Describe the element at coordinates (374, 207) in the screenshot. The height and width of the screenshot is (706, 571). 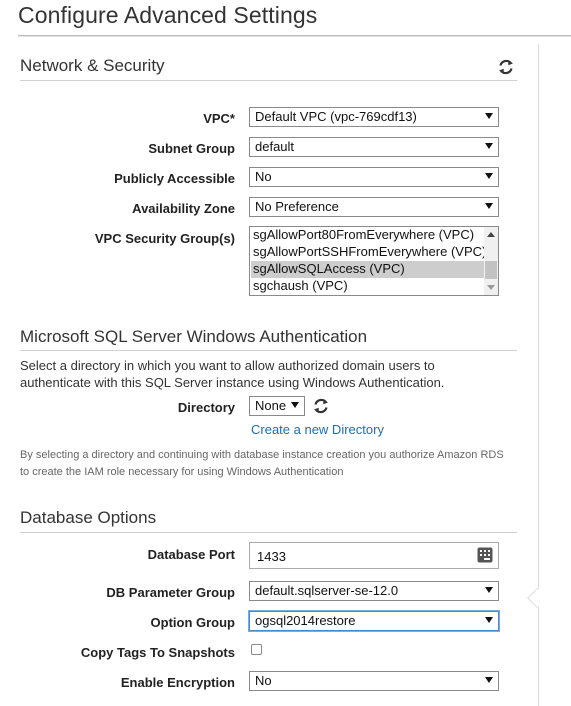
I see `availability-zone-select: No Preference` at that location.